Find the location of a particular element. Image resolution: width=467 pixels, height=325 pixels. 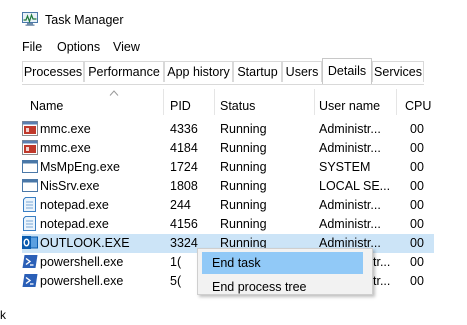

menu-view: View is located at coordinates (126, 47).